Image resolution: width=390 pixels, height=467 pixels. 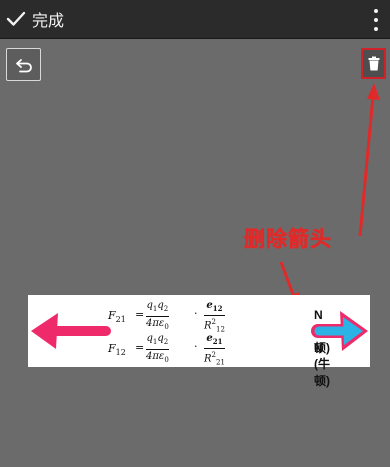 What do you see at coordinates (366, 166) in the screenshot?
I see `annotation-arrow-to-delete` at bounding box center [366, 166].